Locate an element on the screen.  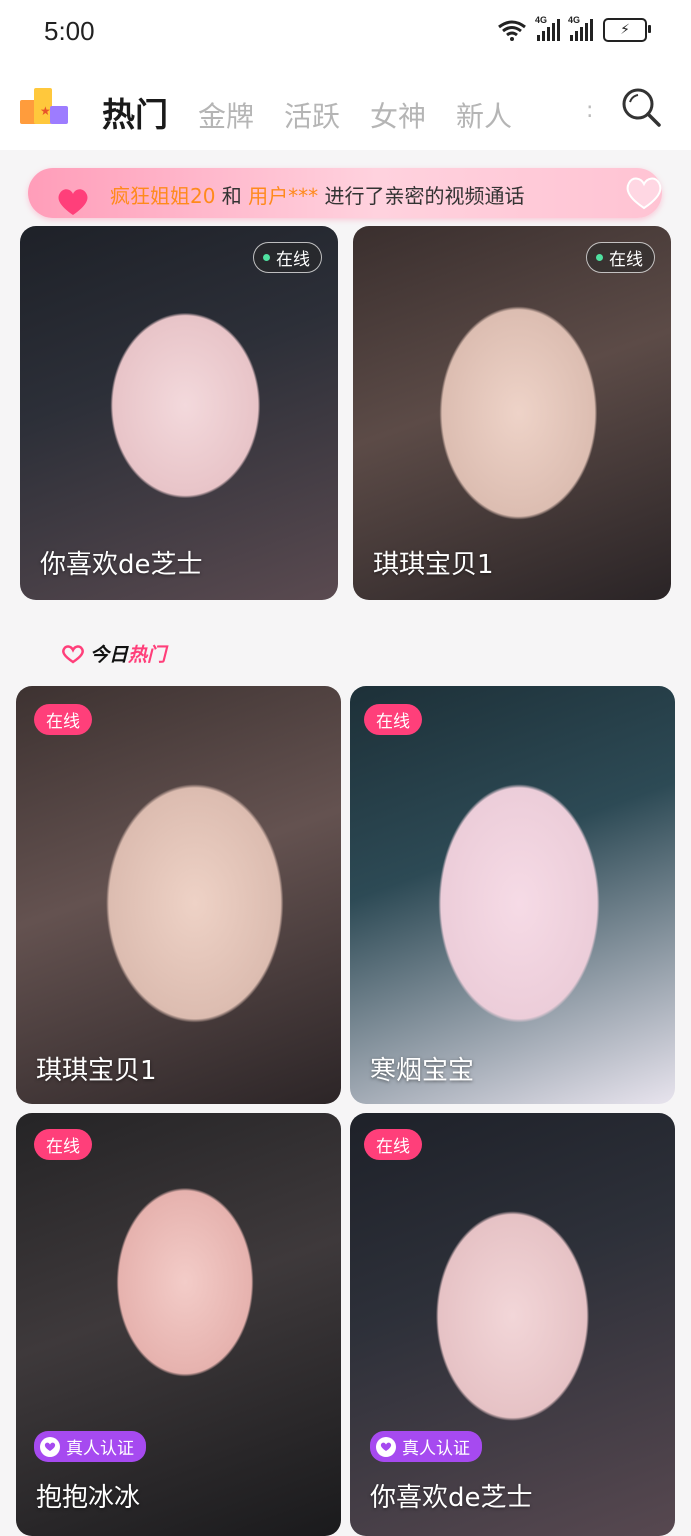
tab-active: 活跃 is located at coordinates (312, 115).